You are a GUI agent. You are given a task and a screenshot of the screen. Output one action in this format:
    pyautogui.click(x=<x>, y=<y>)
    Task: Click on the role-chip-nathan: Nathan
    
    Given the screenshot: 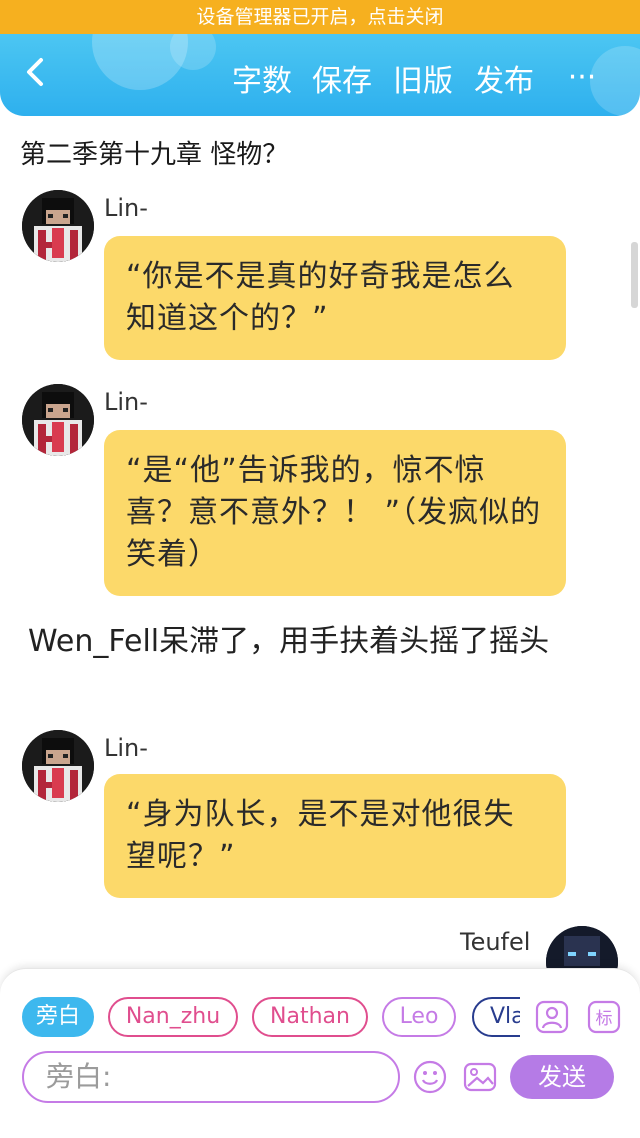 What is the action you would take?
    pyautogui.click(x=310, y=1017)
    